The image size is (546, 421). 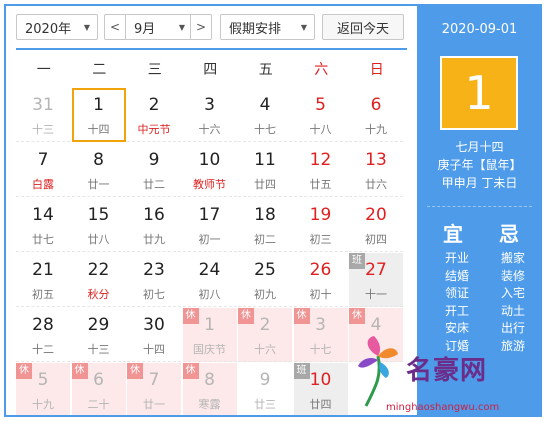 I want to click on day-cell: 休 3 十七, so click(x=320, y=335).